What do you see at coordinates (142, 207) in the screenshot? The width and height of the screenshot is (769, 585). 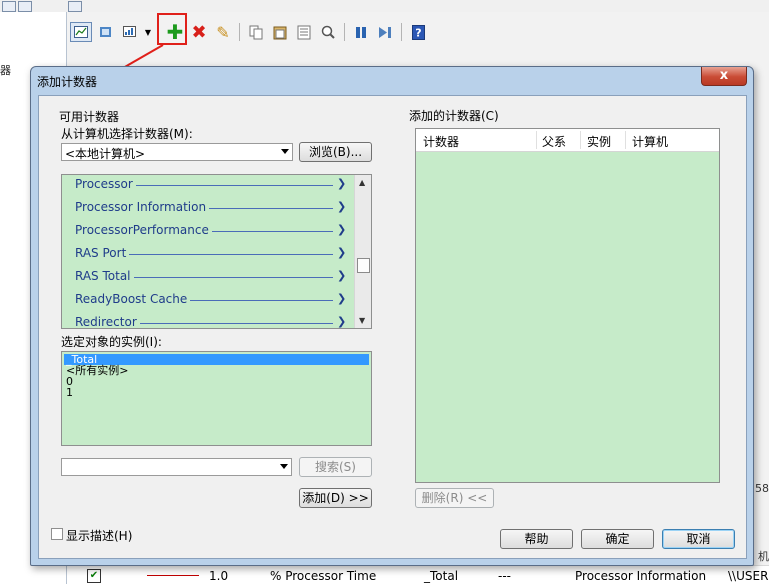 I see `list-item-label: Processor Information` at bounding box center [142, 207].